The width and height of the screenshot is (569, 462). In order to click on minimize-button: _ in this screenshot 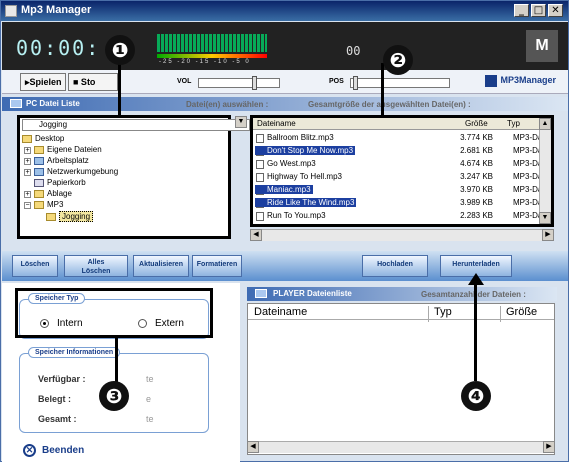, I will do `click(521, 10)`.